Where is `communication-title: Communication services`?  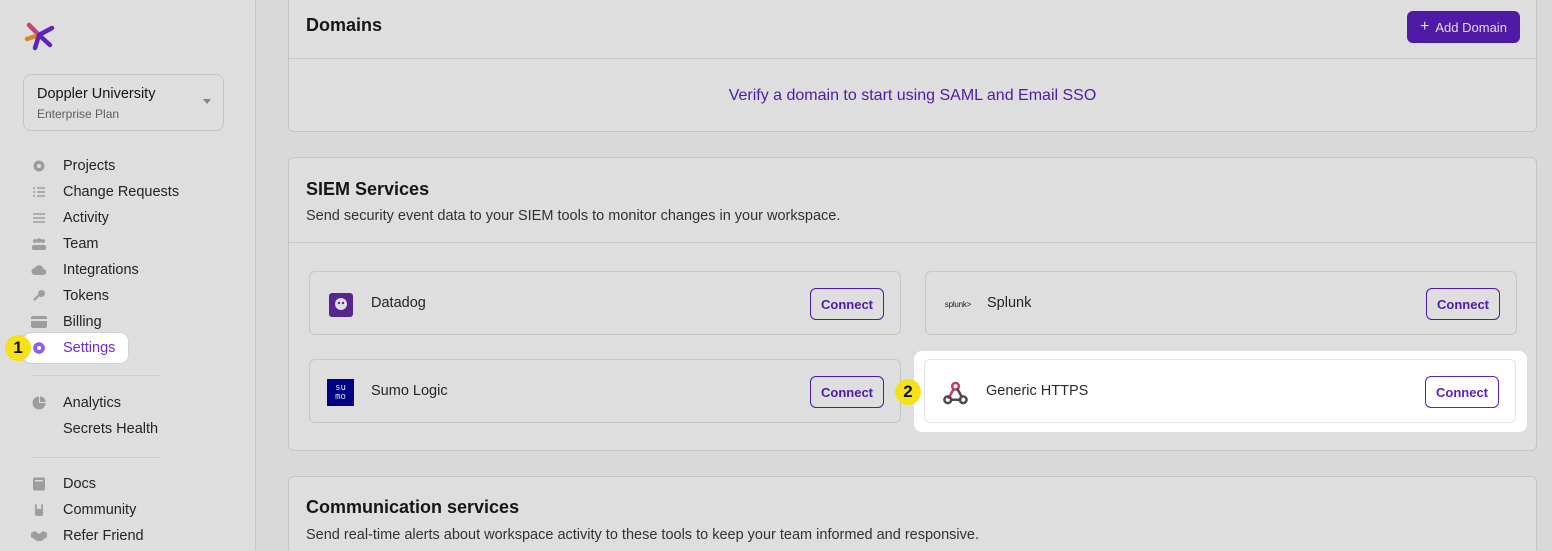 communication-title: Communication services is located at coordinates (413, 507).